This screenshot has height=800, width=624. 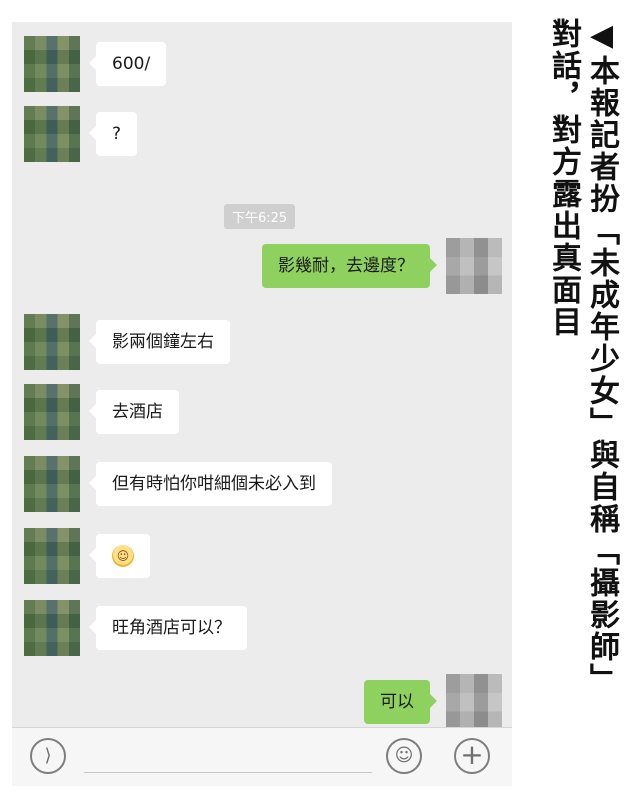 I want to click on chat-input-bar: ⟩ ☺ +, so click(x=262, y=756).